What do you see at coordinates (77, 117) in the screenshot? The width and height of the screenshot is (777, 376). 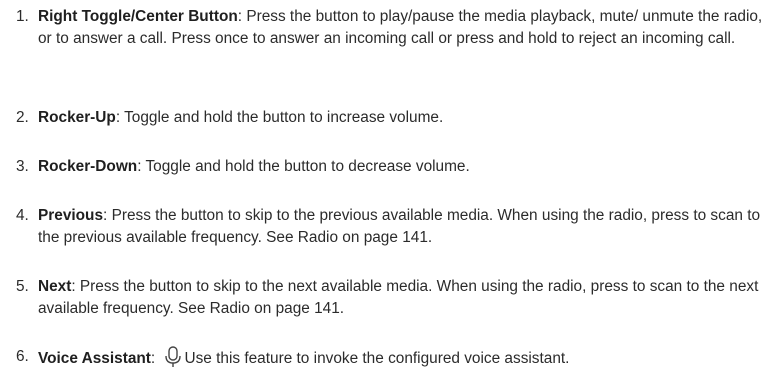 I see `item-term: Rocker-Up` at bounding box center [77, 117].